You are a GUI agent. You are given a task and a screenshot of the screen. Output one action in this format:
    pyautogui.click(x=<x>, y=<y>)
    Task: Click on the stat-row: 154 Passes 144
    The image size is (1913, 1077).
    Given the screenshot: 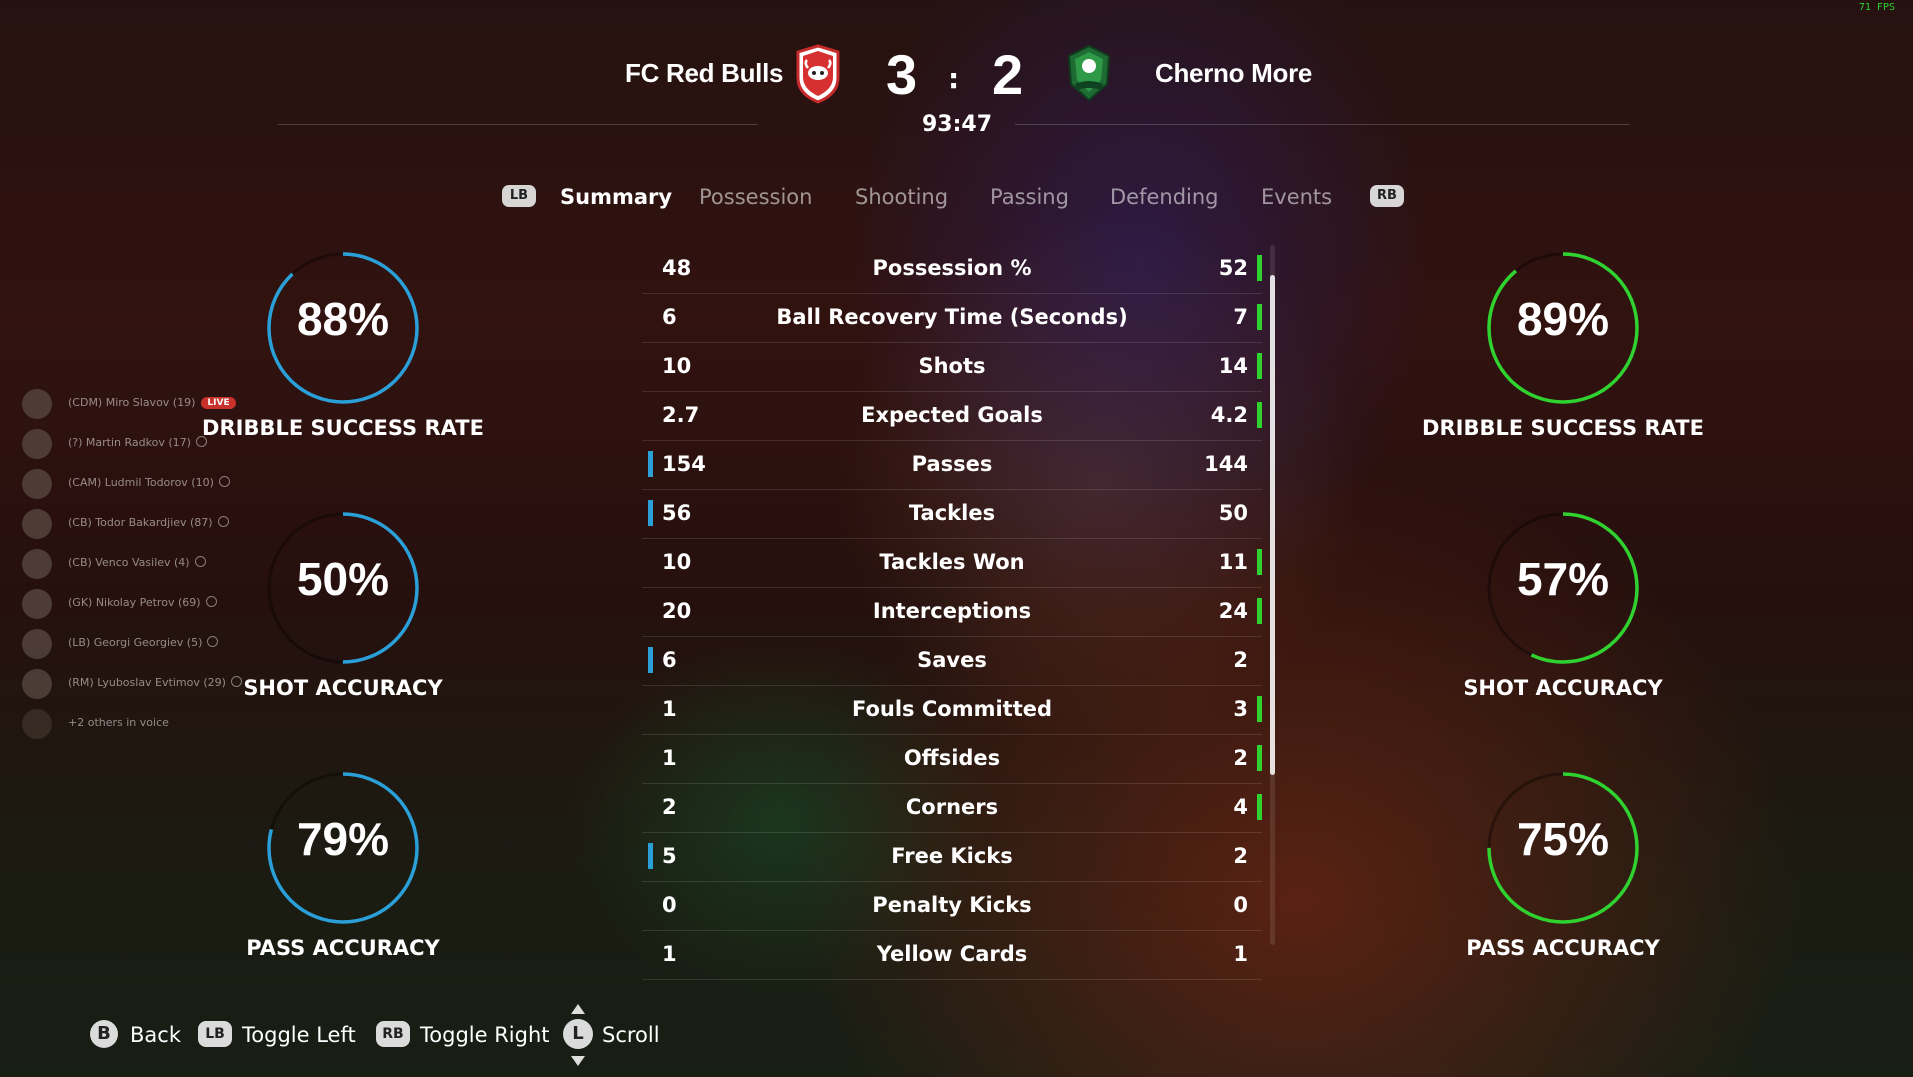 What is the action you would take?
    pyautogui.click(x=952, y=465)
    